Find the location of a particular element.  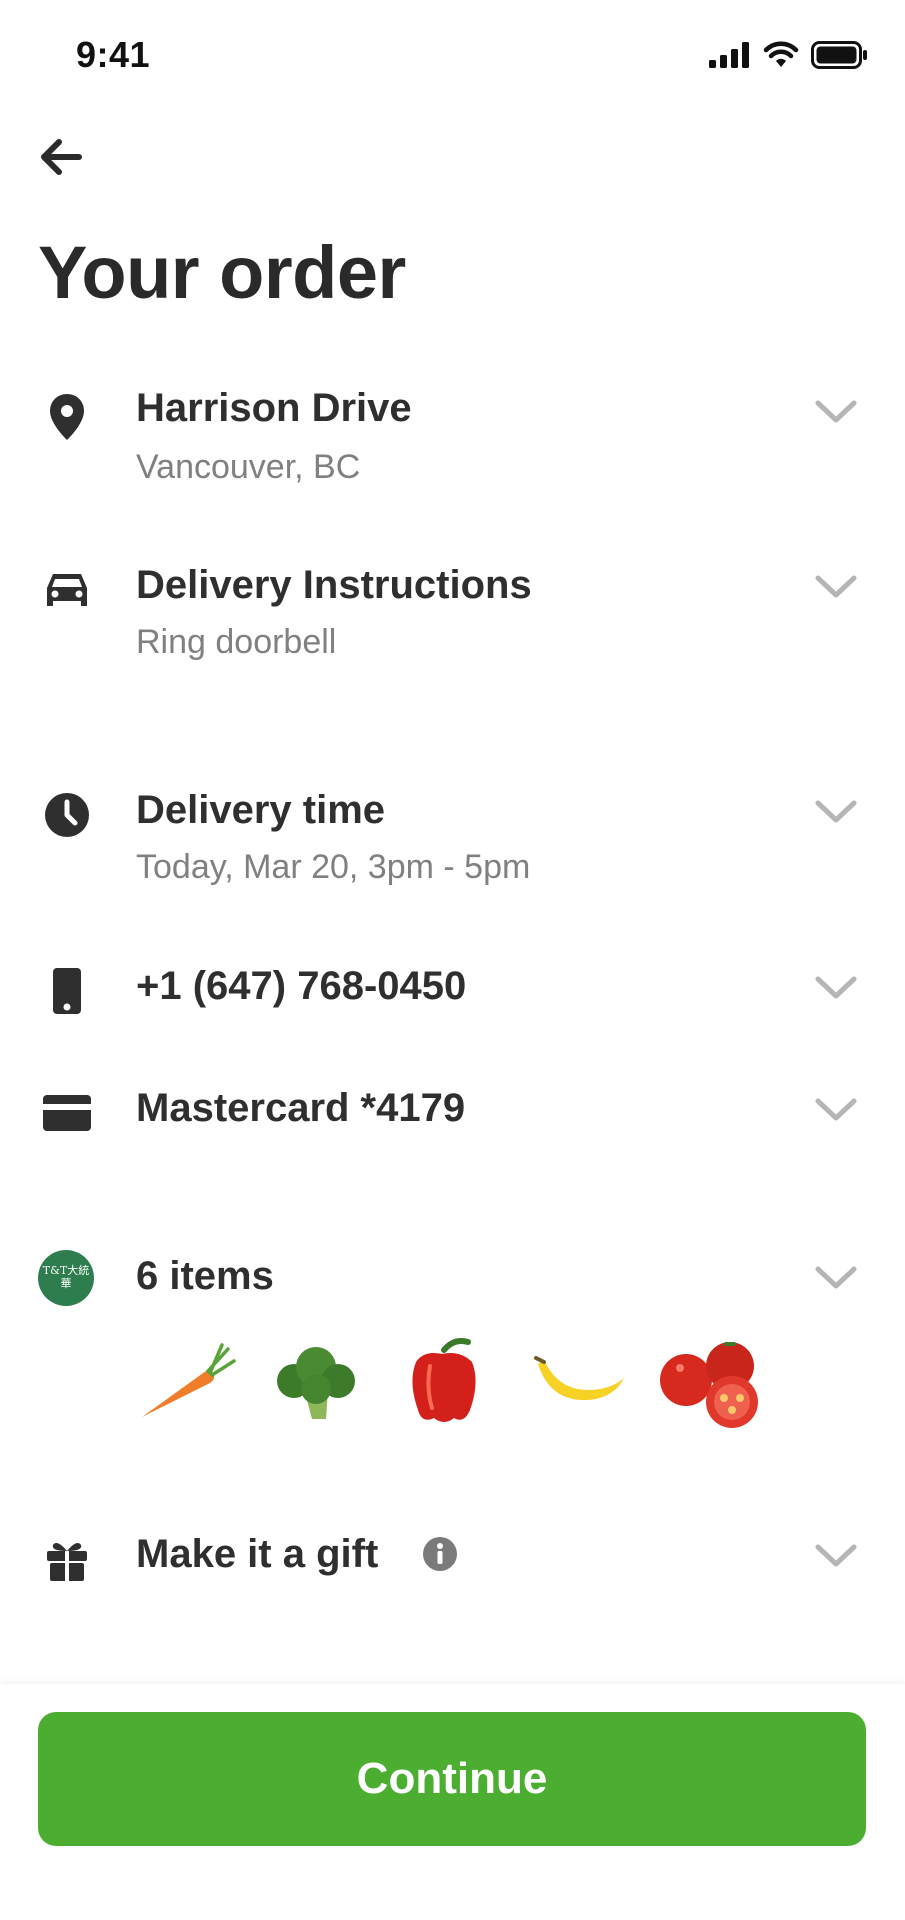

red-pepper-thumbnail is located at coordinates (444, 1382).